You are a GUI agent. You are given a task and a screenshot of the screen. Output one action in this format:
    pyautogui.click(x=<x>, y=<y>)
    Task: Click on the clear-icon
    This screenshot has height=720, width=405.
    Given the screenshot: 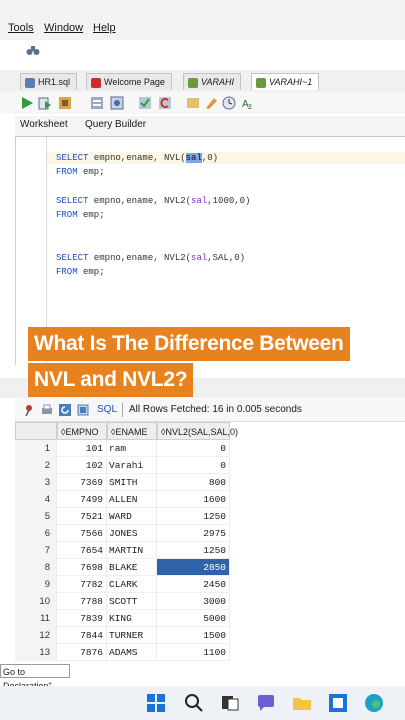 What is the action you would take?
    pyautogui.click(x=211, y=103)
    